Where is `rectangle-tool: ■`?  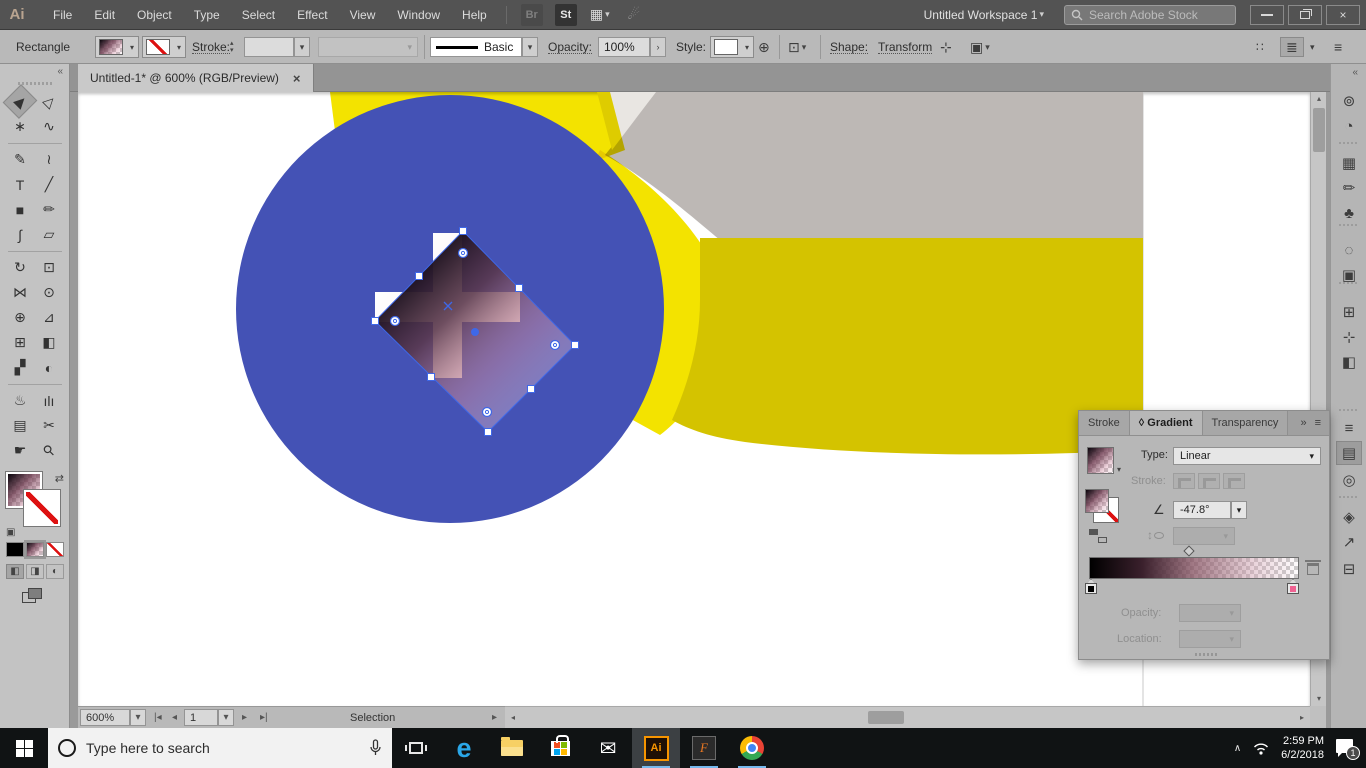 rectangle-tool: ■ is located at coordinates (20, 209).